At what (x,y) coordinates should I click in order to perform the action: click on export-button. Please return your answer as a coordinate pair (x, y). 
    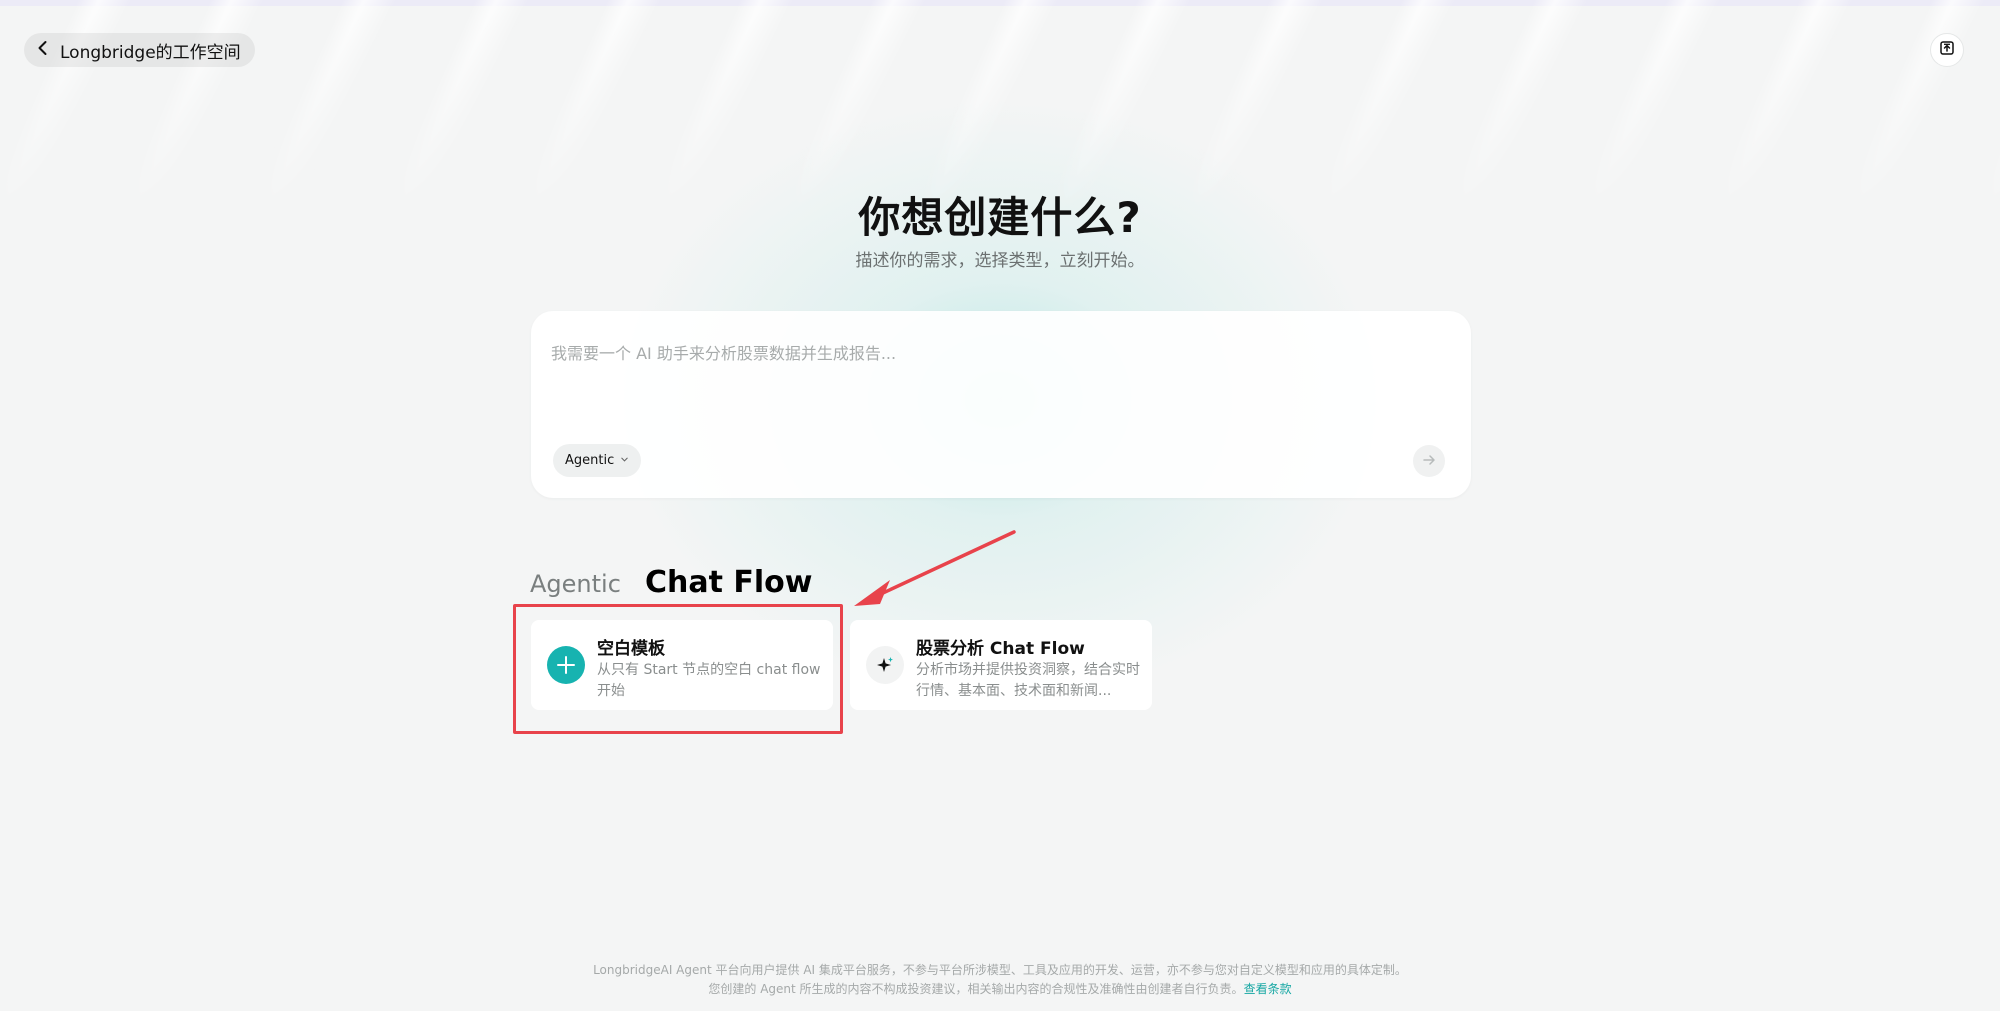
    Looking at the image, I should click on (1947, 50).